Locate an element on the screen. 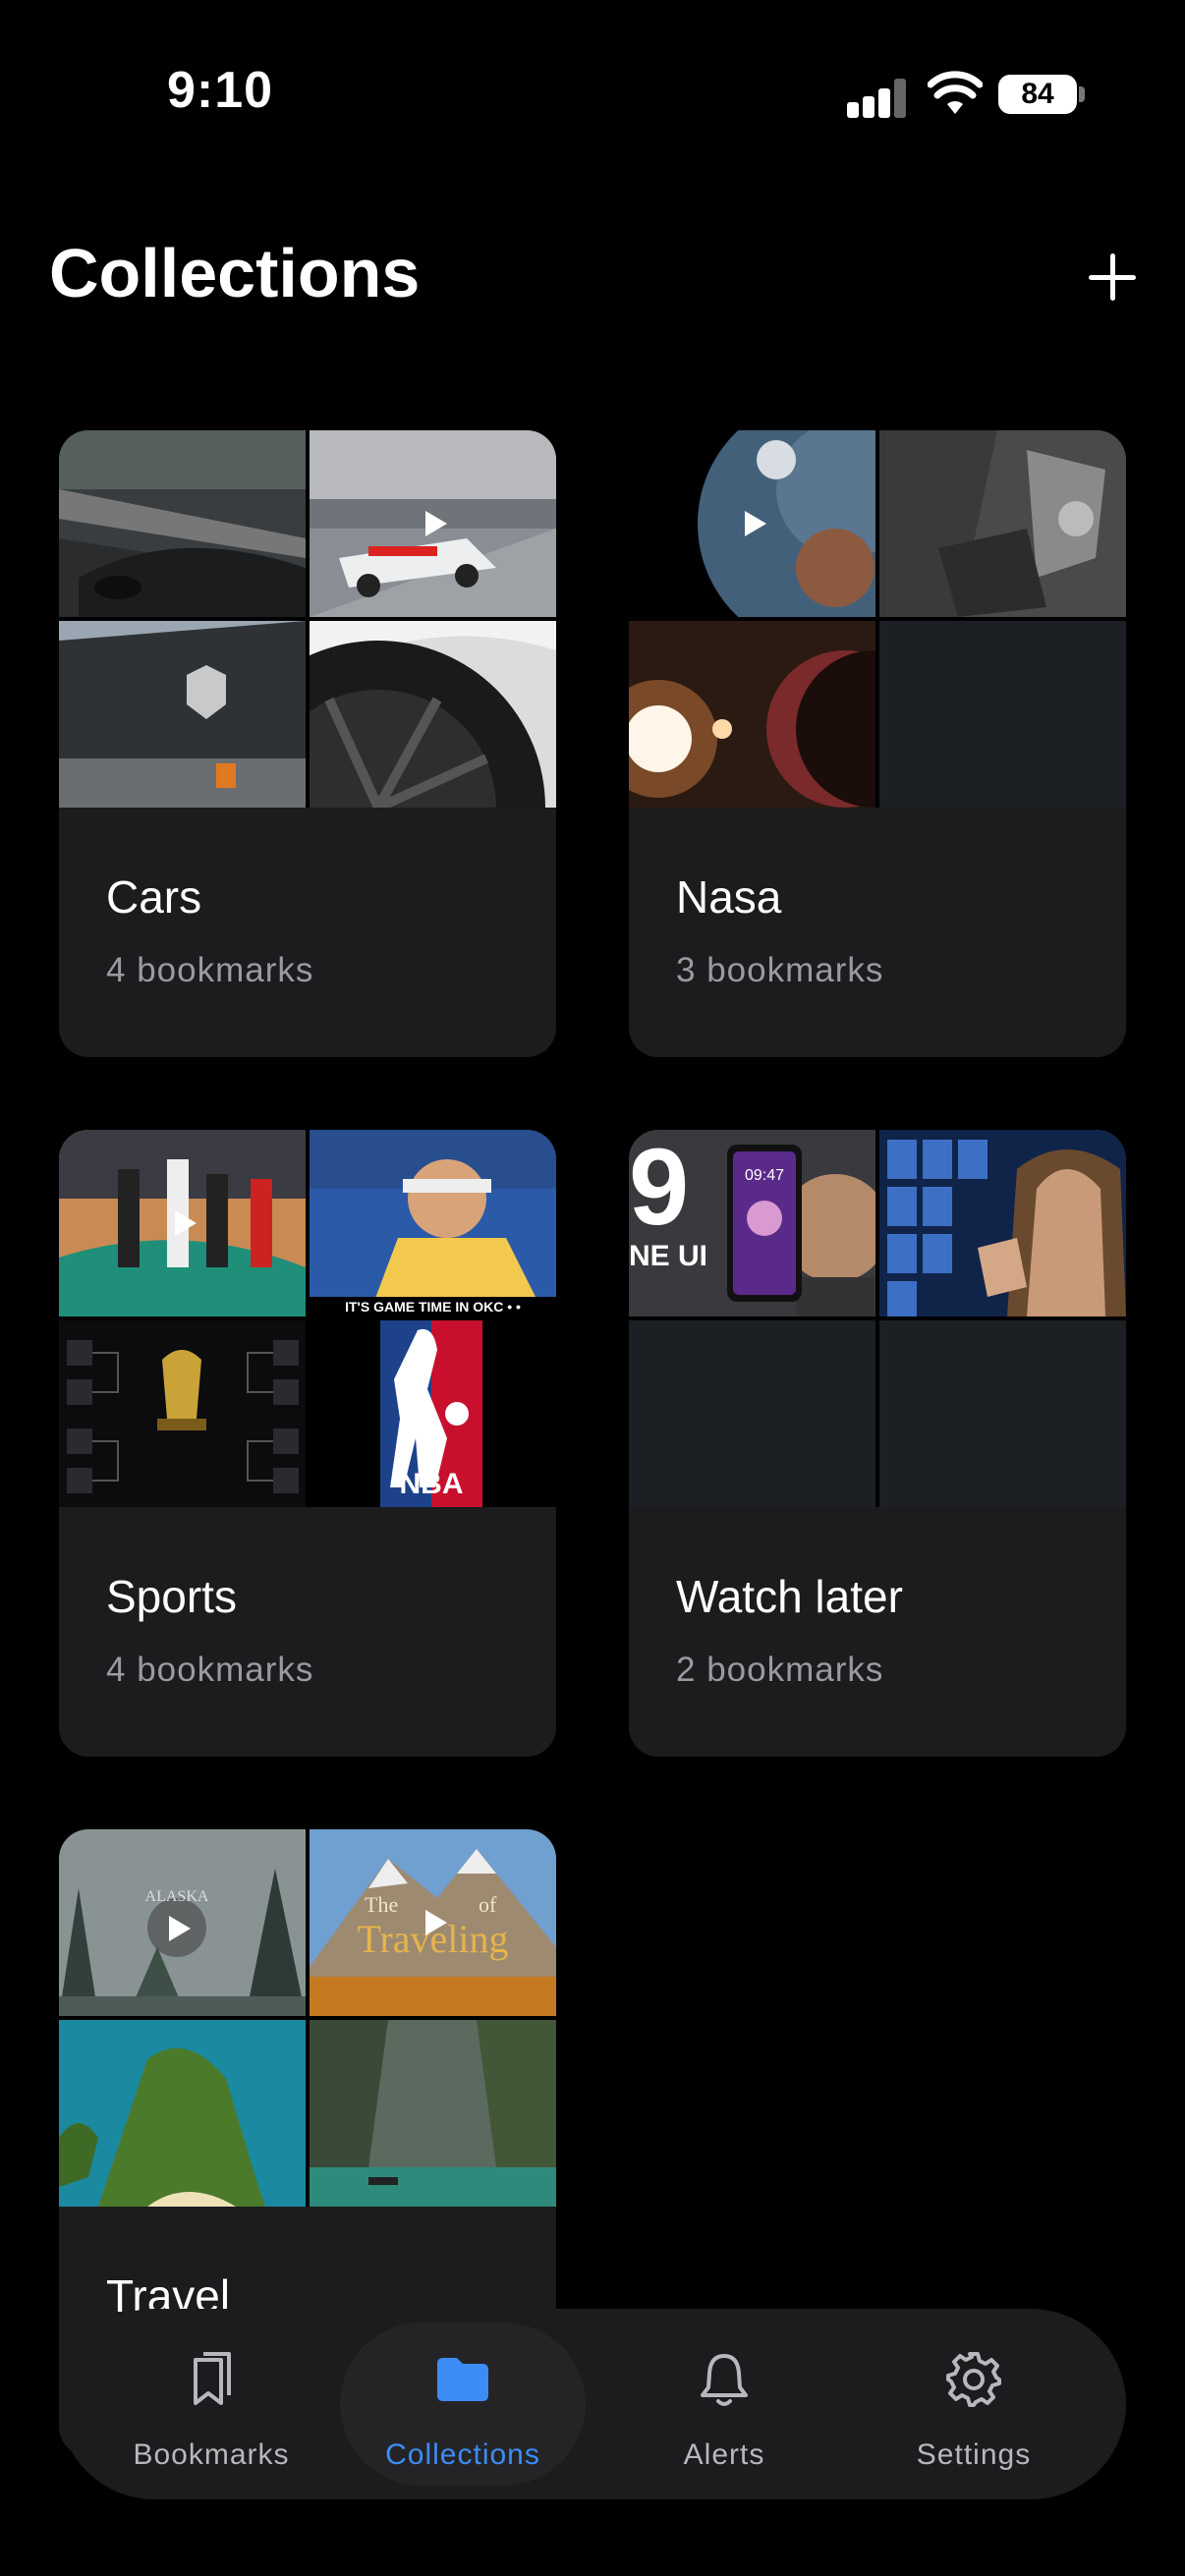 The width and height of the screenshot is (1185, 2576). collection-title: Watch later is located at coordinates (790, 1596).